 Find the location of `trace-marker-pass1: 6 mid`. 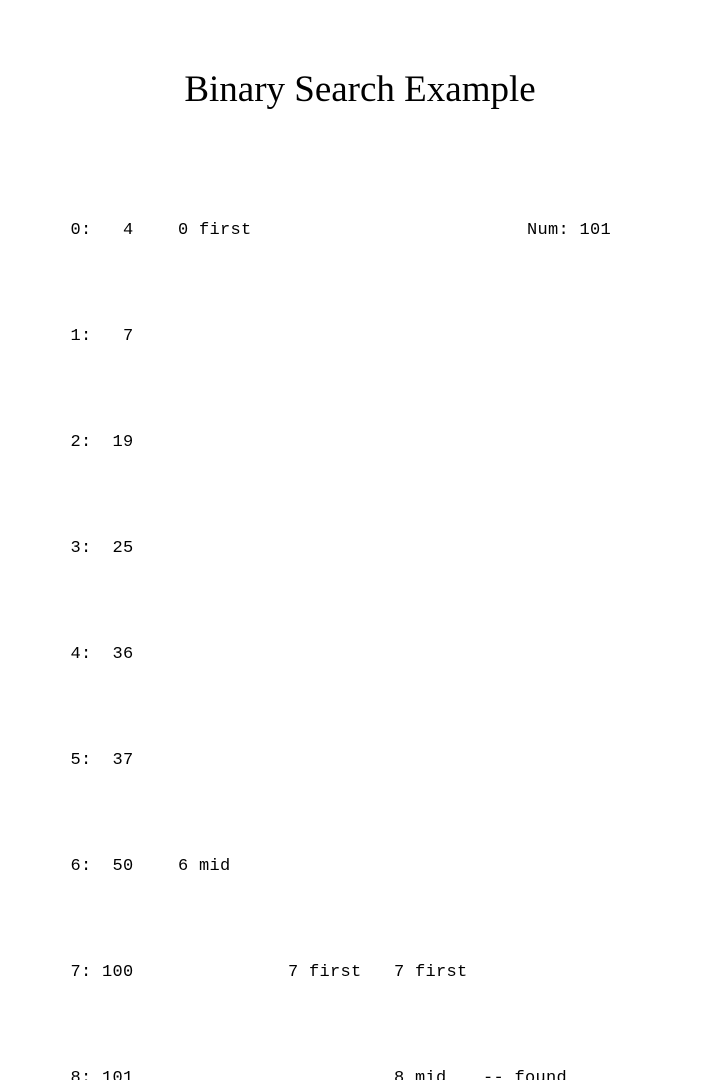

trace-marker-pass1: 6 mid is located at coordinates (204, 867).